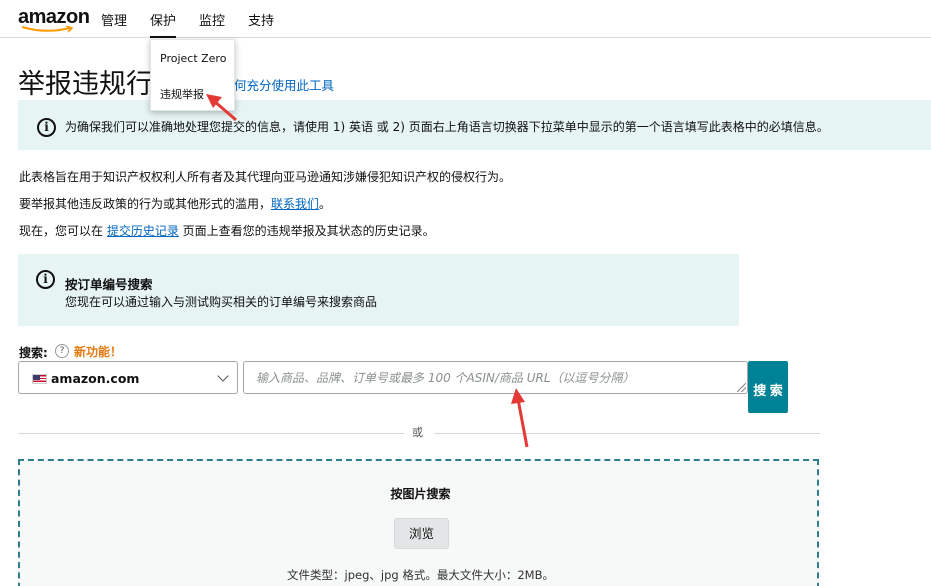 The image size is (931, 586). What do you see at coordinates (163, 24) in the screenshot?
I see `nav-protect: 保护` at bounding box center [163, 24].